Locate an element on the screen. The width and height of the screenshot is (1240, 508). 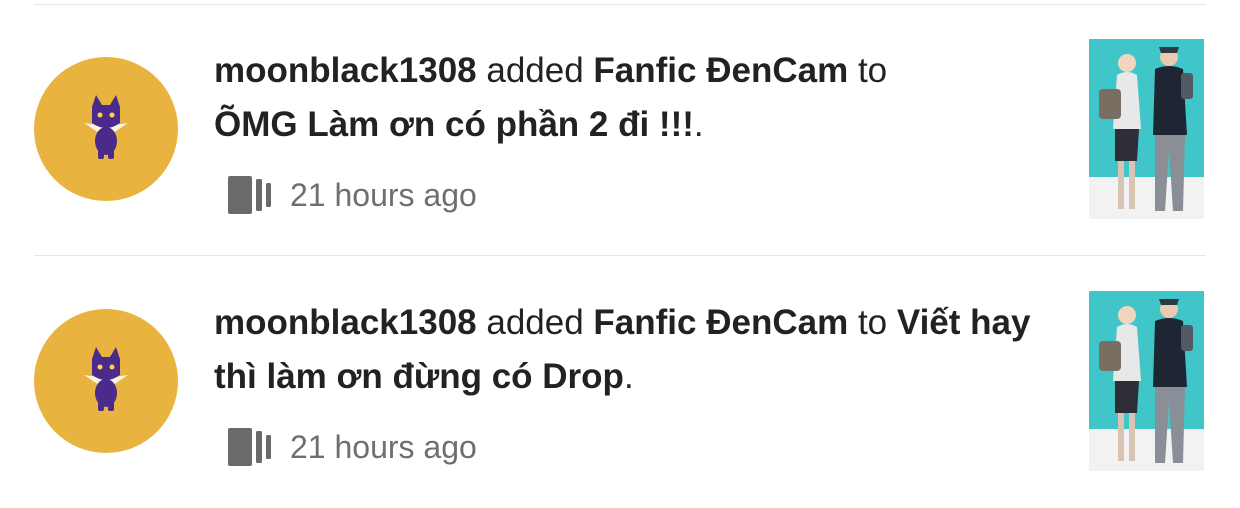
reading-list-link: ÕMG Làm ơn có phần 2 đi !!! is located at coordinates (454, 124).